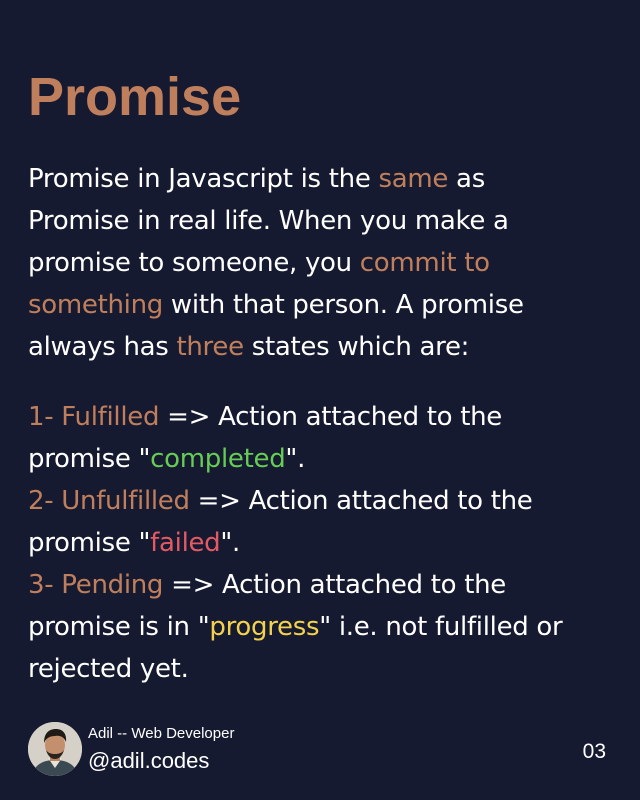 The image size is (640, 800). I want to click on highlight-three: three, so click(210, 347).